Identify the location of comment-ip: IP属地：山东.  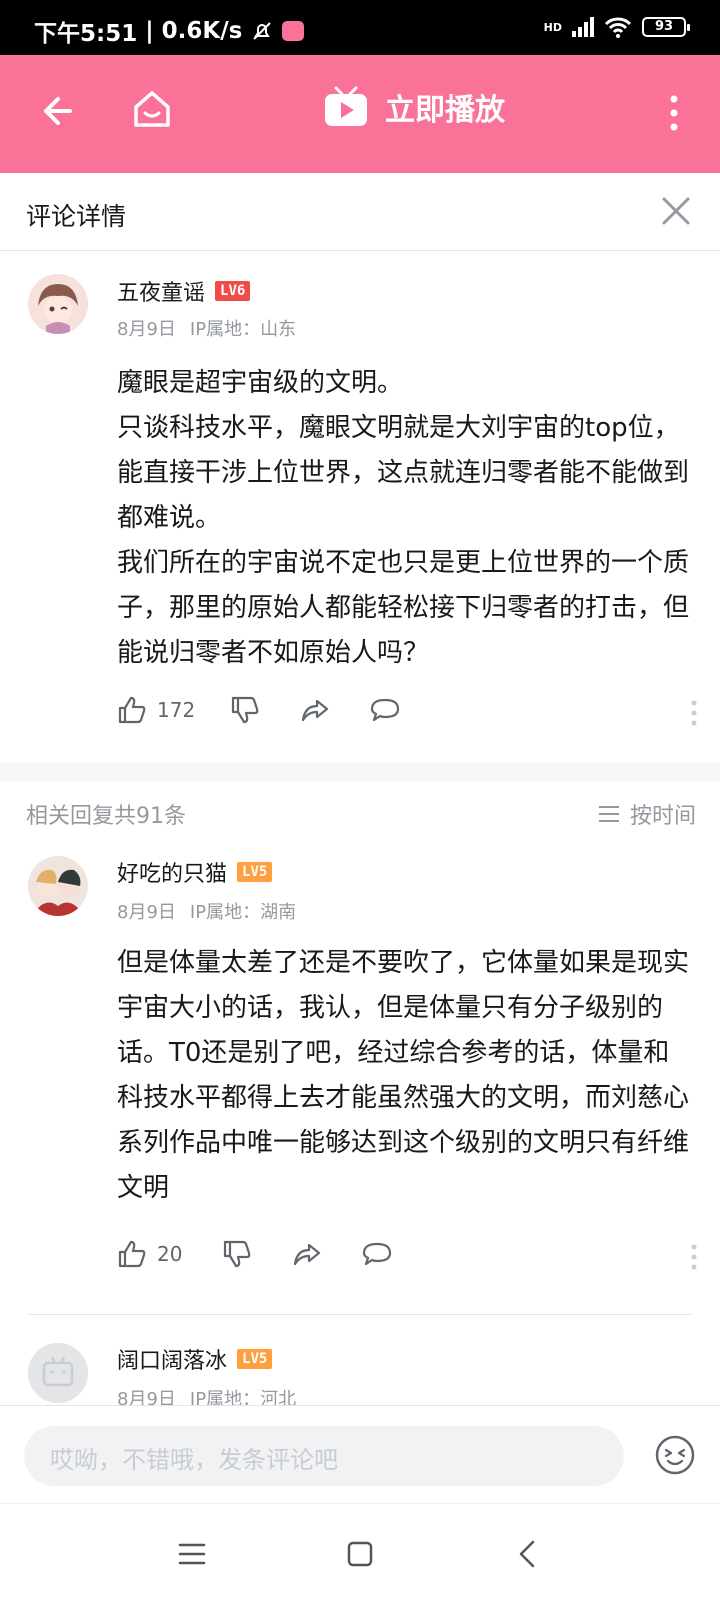
(243, 329).